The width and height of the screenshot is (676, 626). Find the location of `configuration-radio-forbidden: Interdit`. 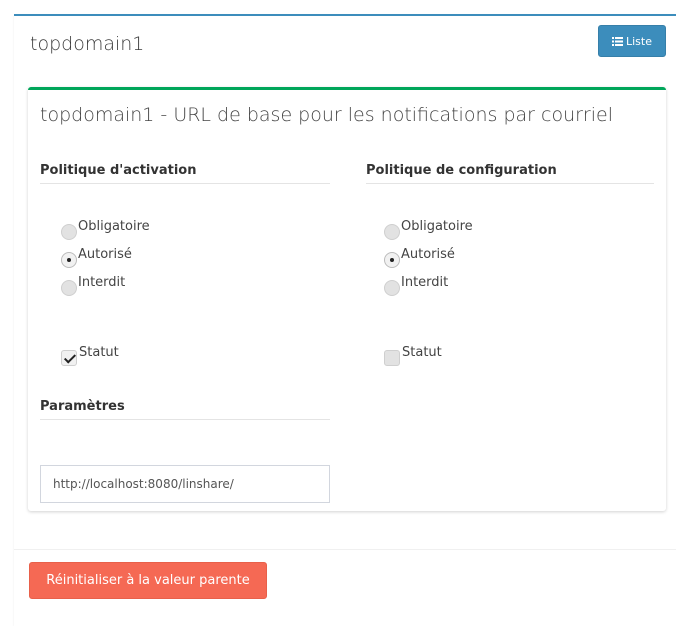

configuration-radio-forbidden: Interdit is located at coordinates (416, 285).